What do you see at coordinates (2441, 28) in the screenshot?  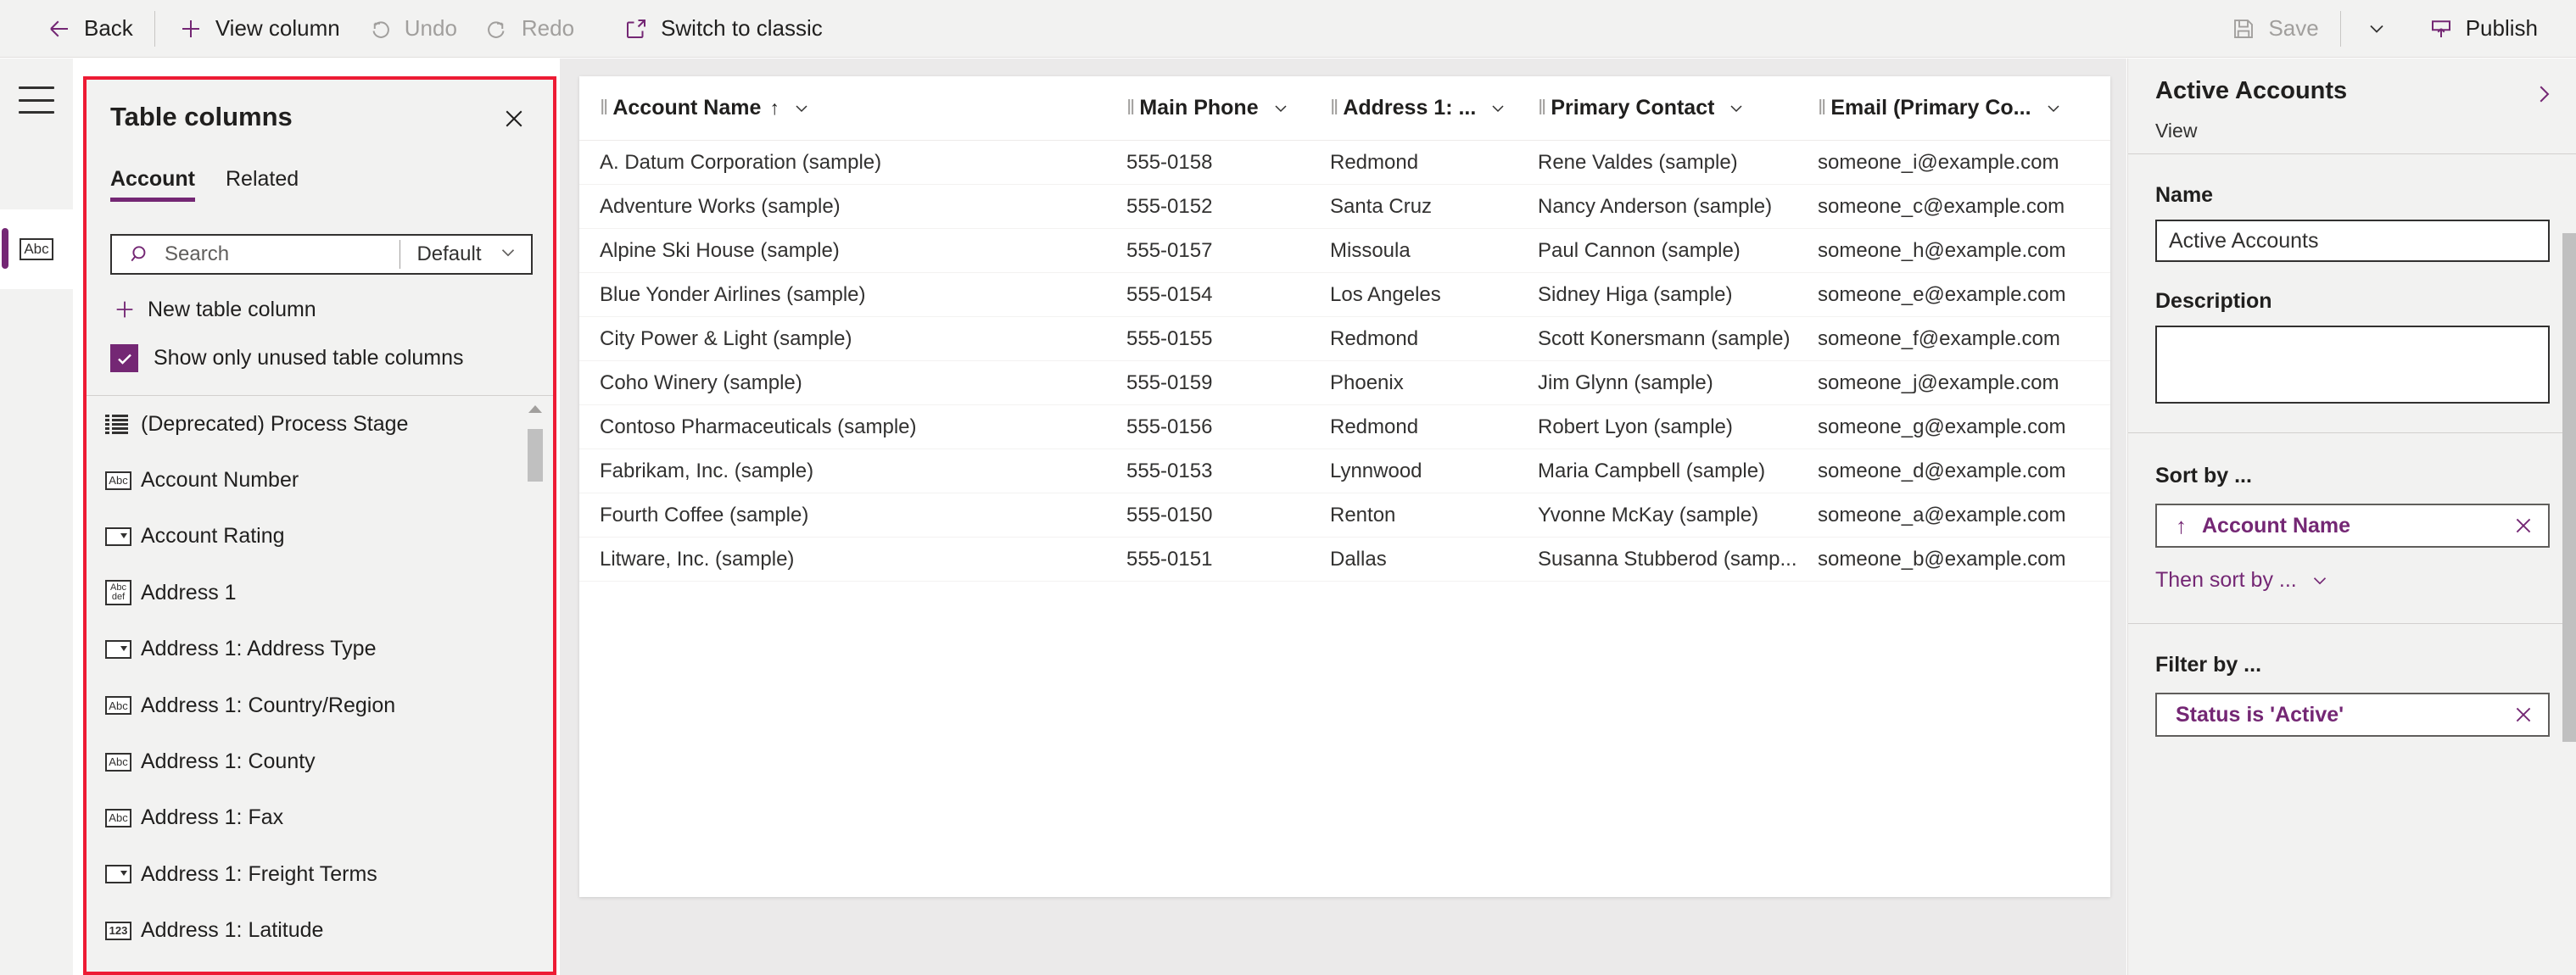 I see `publish-icon` at bounding box center [2441, 28].